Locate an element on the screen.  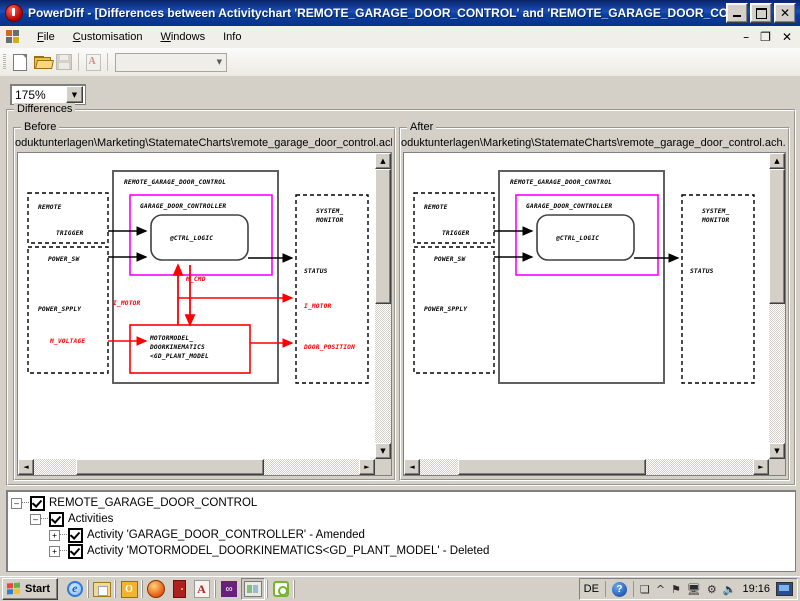
down-arrow-icon: ▼ is located at coordinates (383, 451).